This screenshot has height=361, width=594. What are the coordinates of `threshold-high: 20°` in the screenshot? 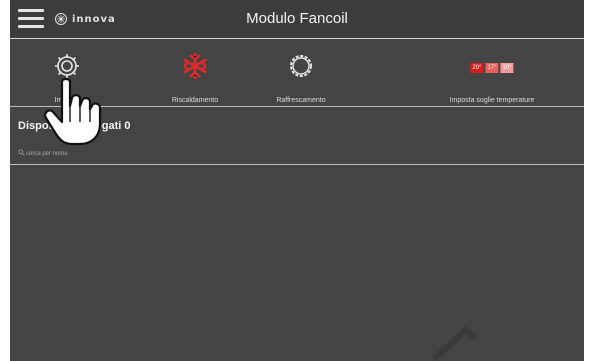 It's located at (477, 68).